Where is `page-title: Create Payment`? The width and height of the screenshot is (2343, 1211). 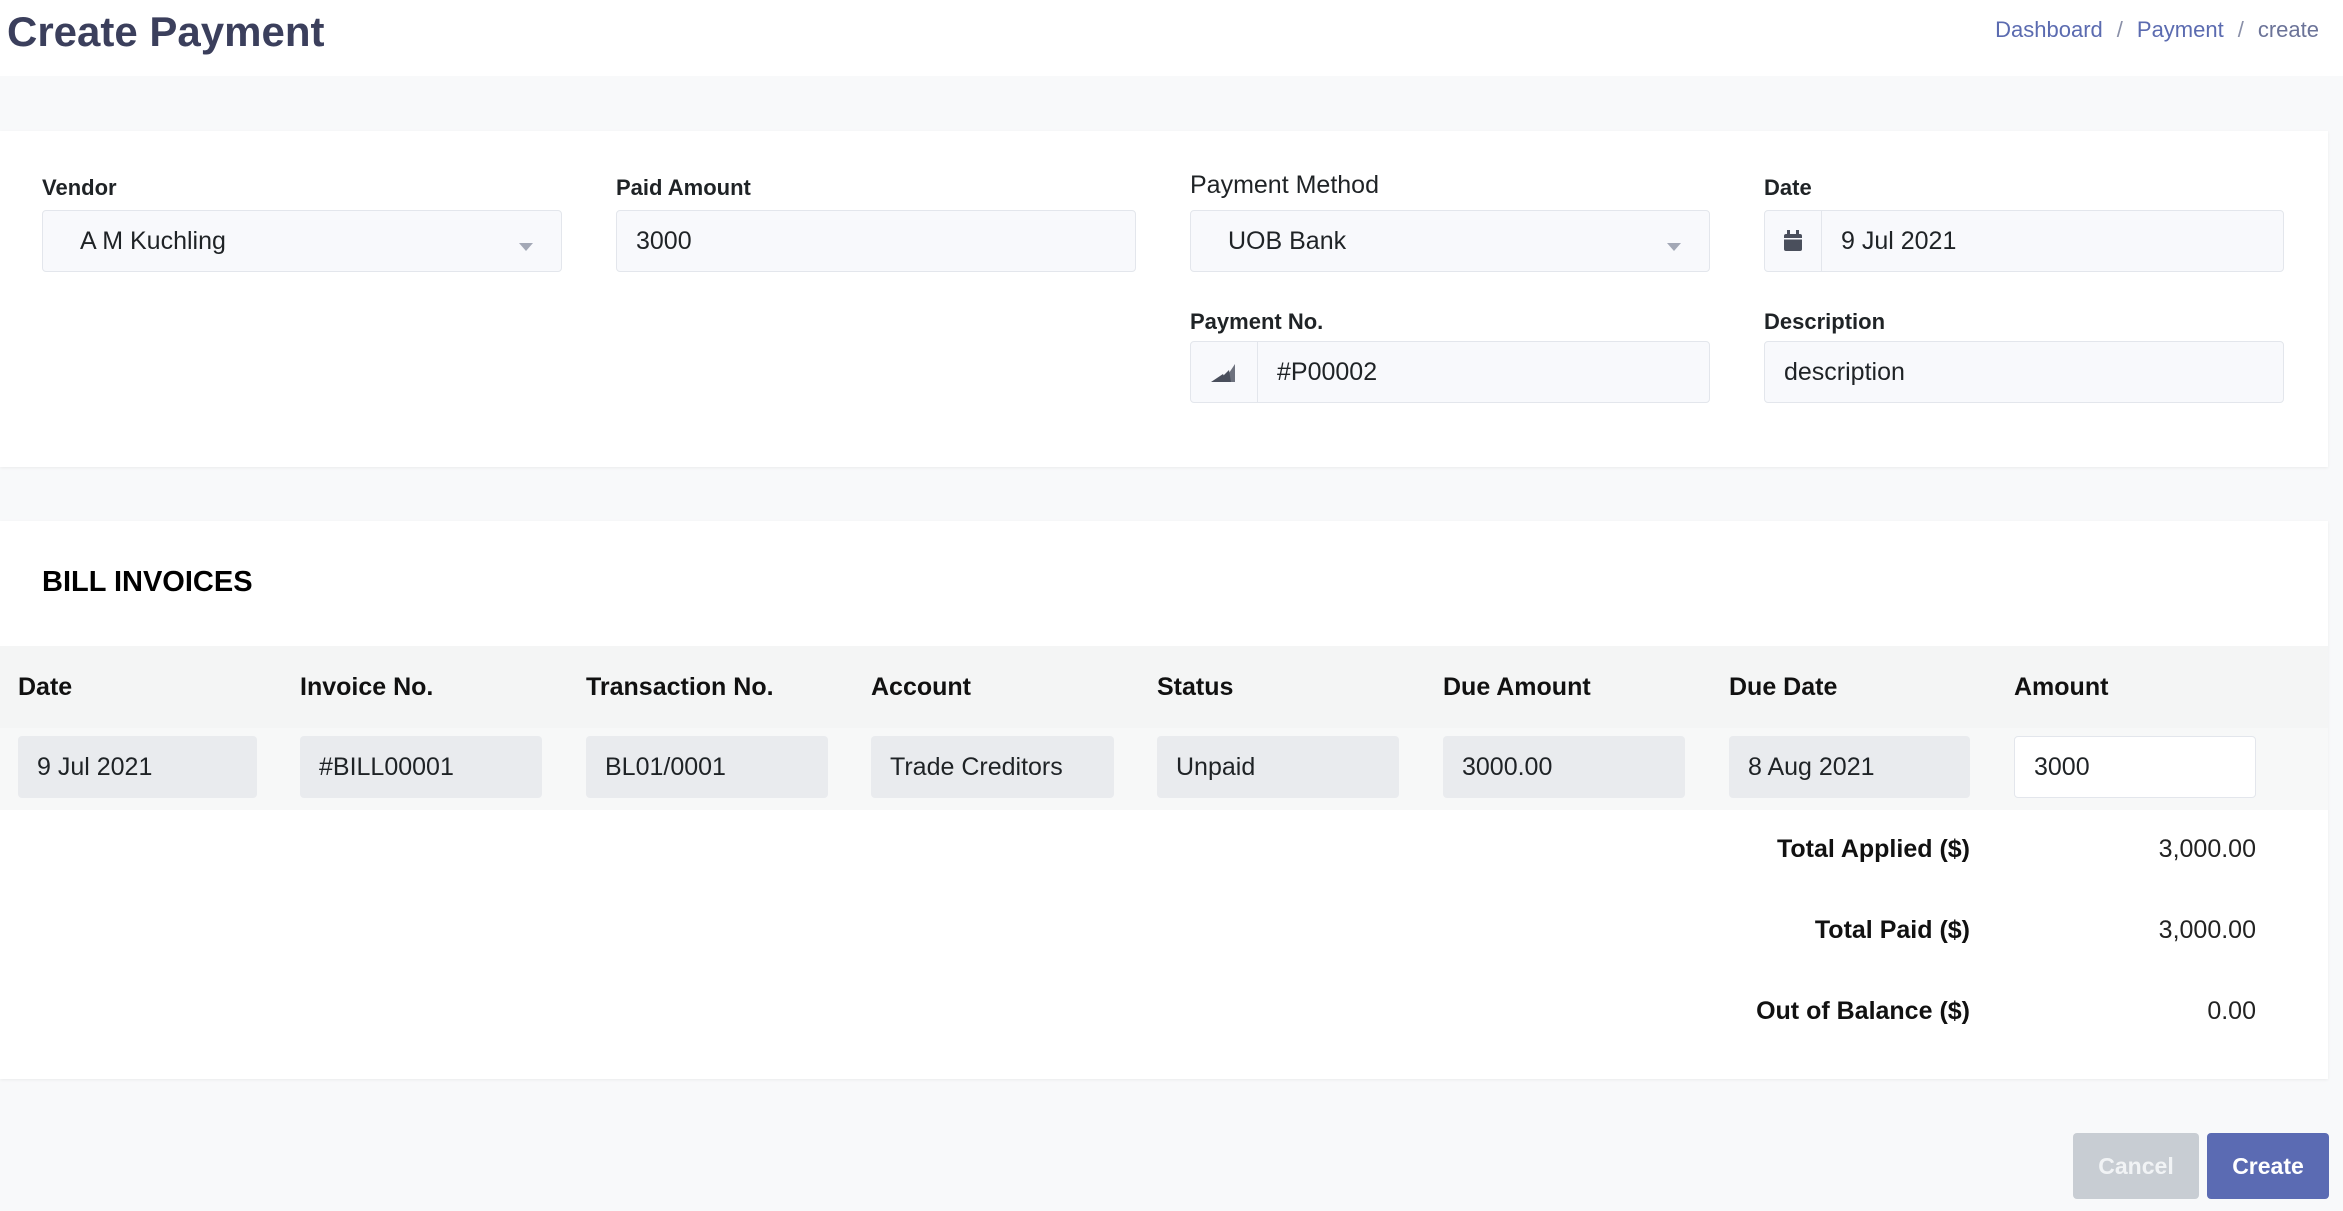
page-title: Create Payment is located at coordinates (166, 31).